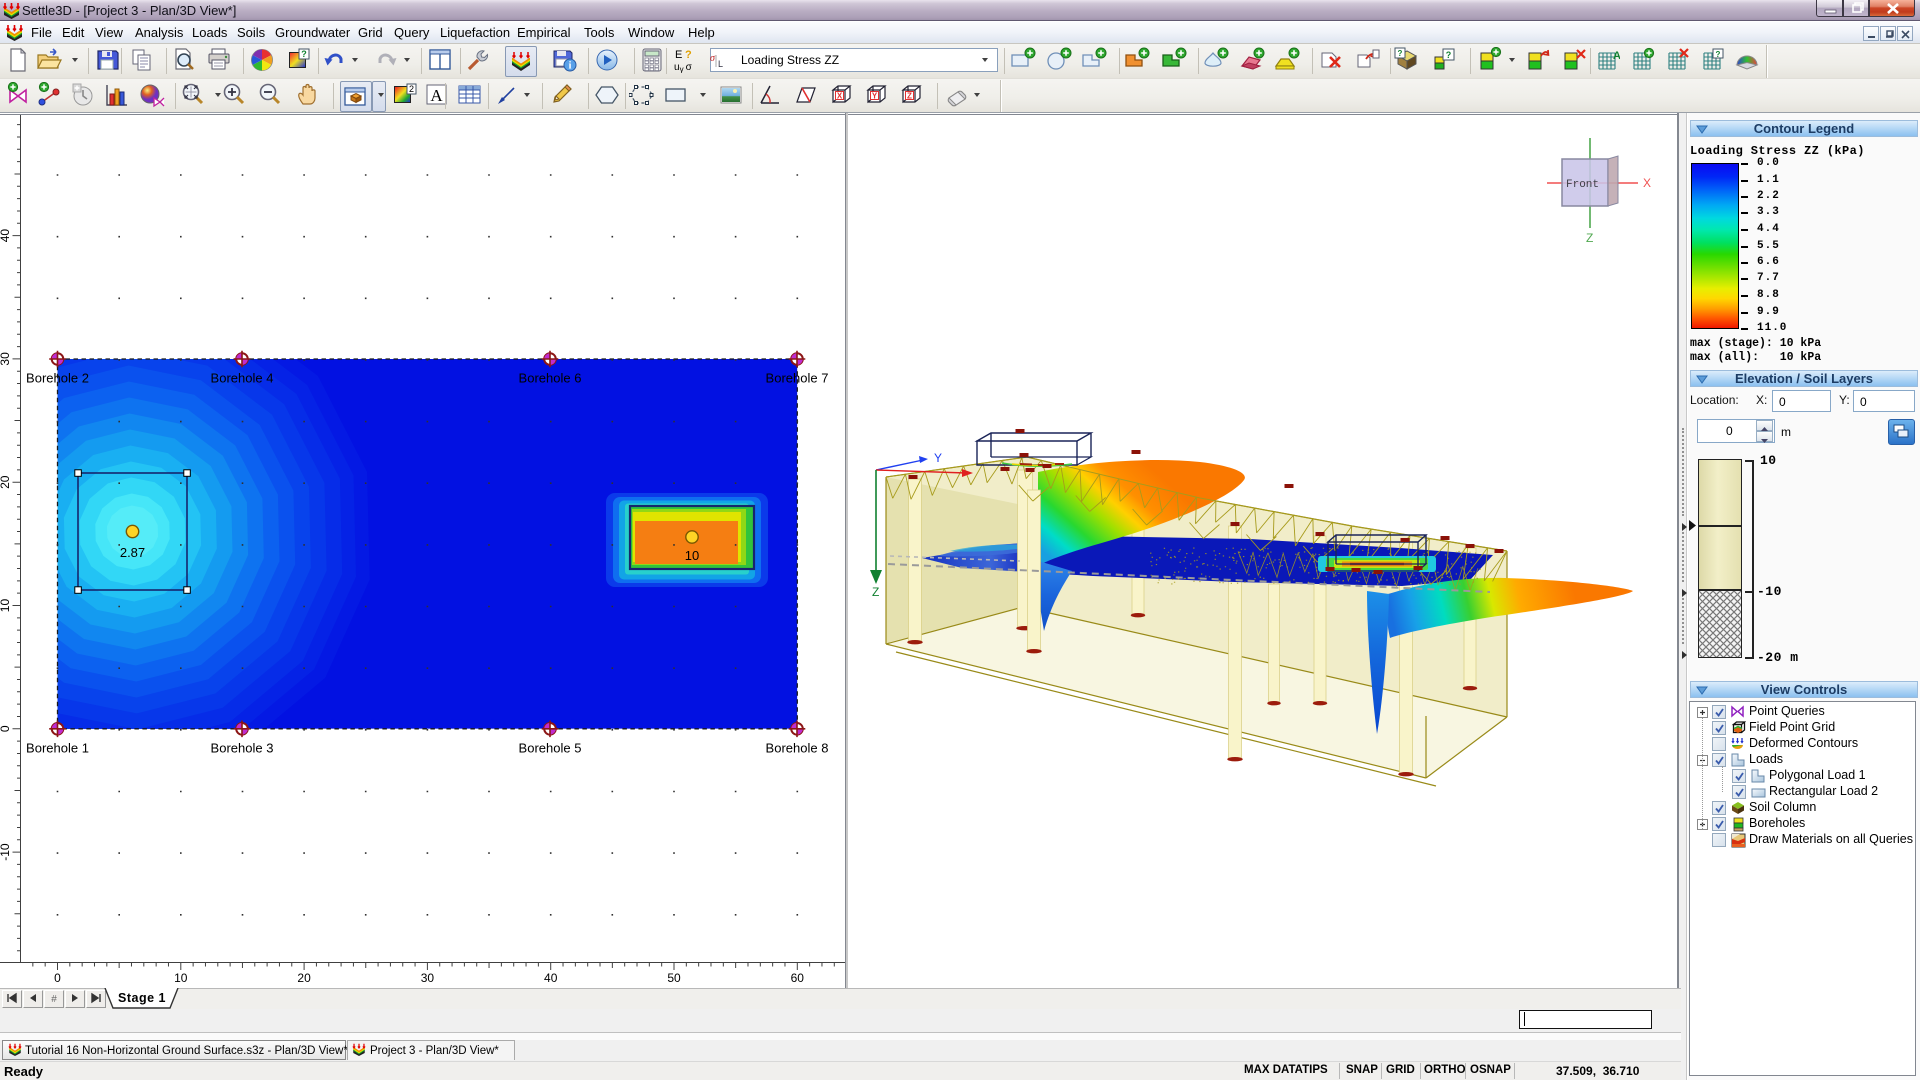 The height and width of the screenshot is (1080, 1920). I want to click on svg-text: Borehole 4, so click(242, 378).